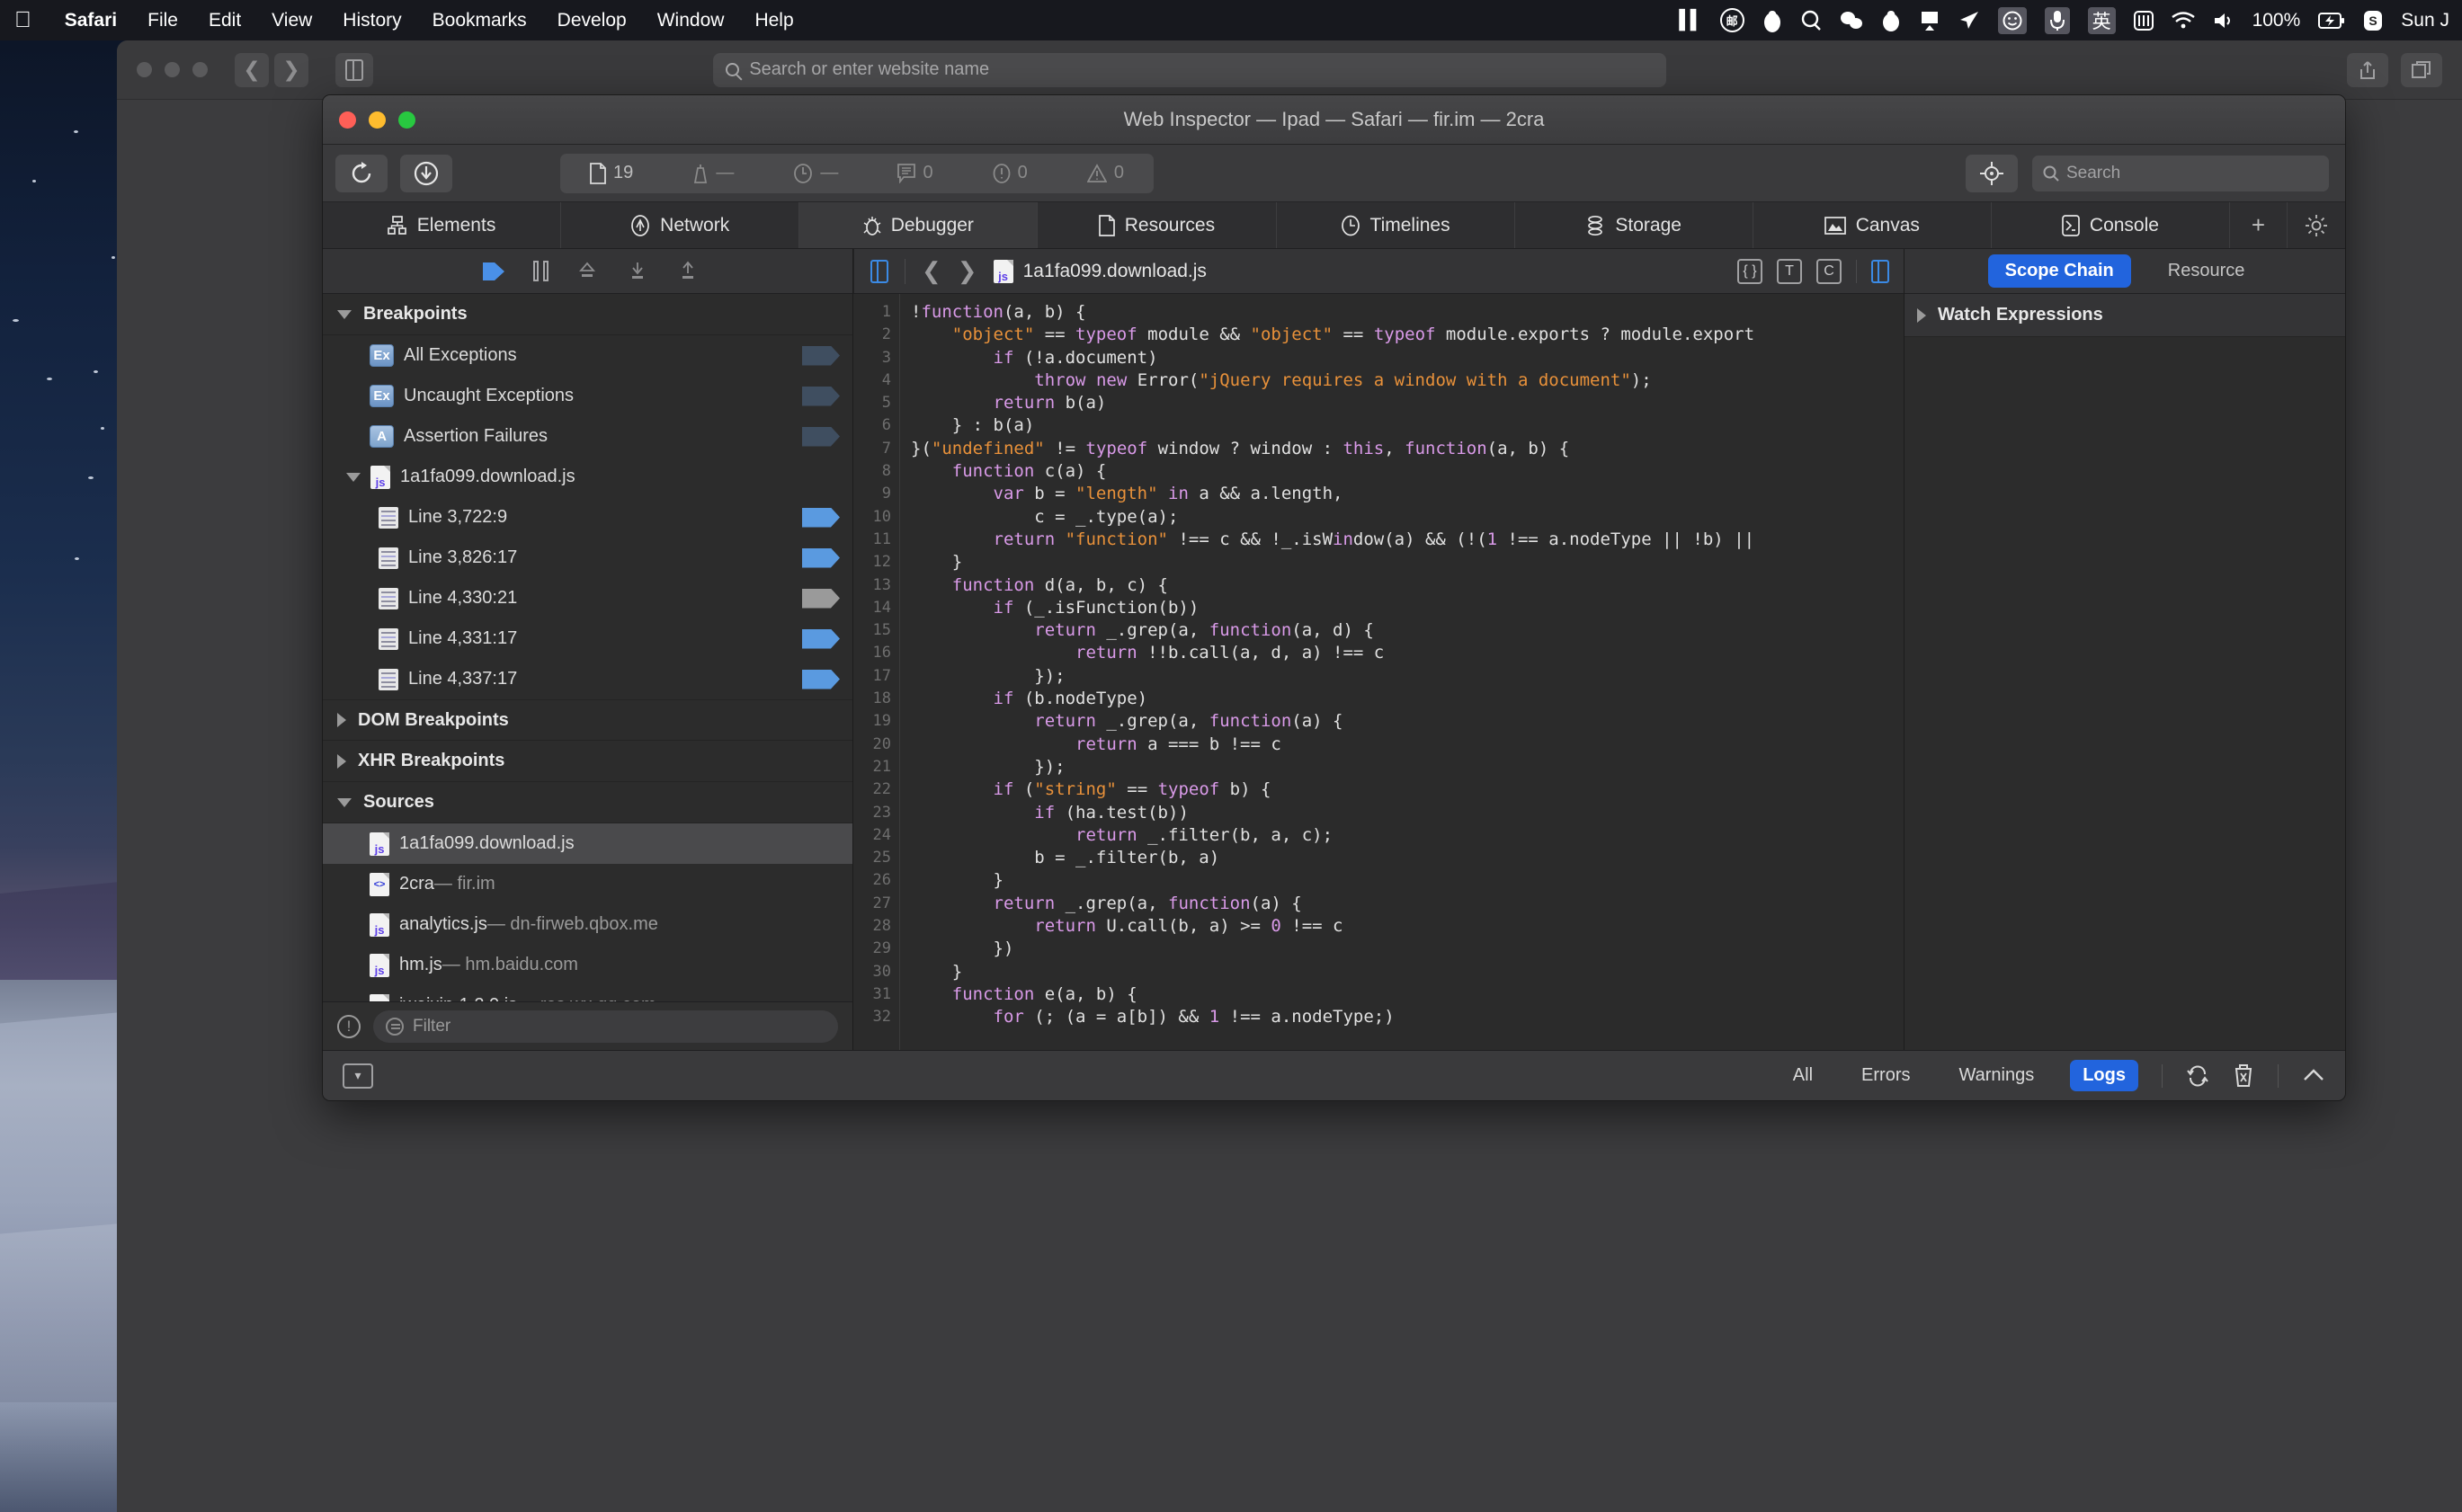 The image size is (2462, 1512). What do you see at coordinates (587, 965) in the screenshot?
I see `source-item-hm: js hm.js — hm.baidu.com` at bounding box center [587, 965].